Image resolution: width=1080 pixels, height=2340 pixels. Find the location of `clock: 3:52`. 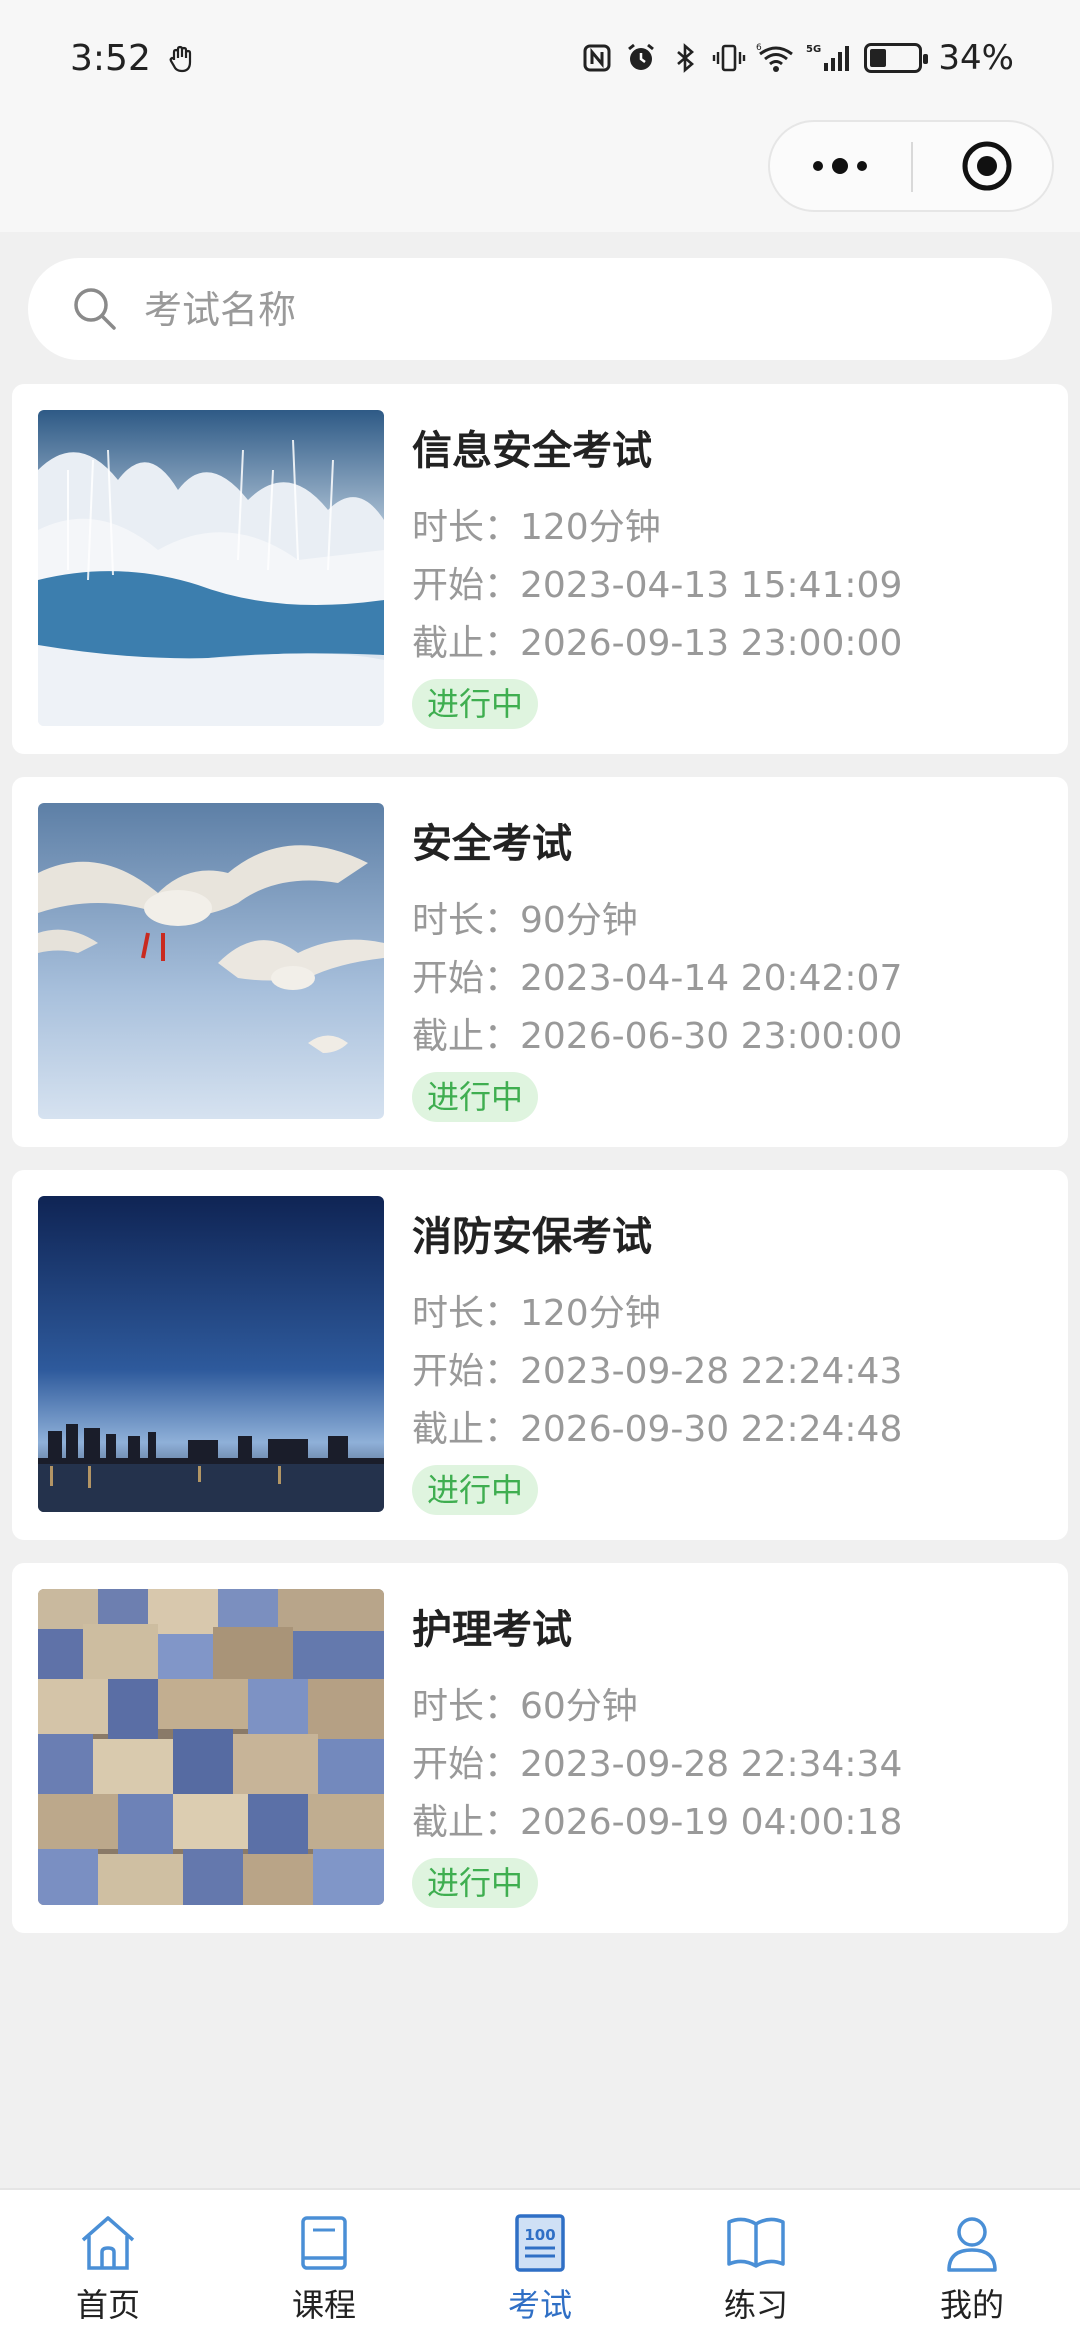

clock: 3:52 is located at coordinates (110, 58).